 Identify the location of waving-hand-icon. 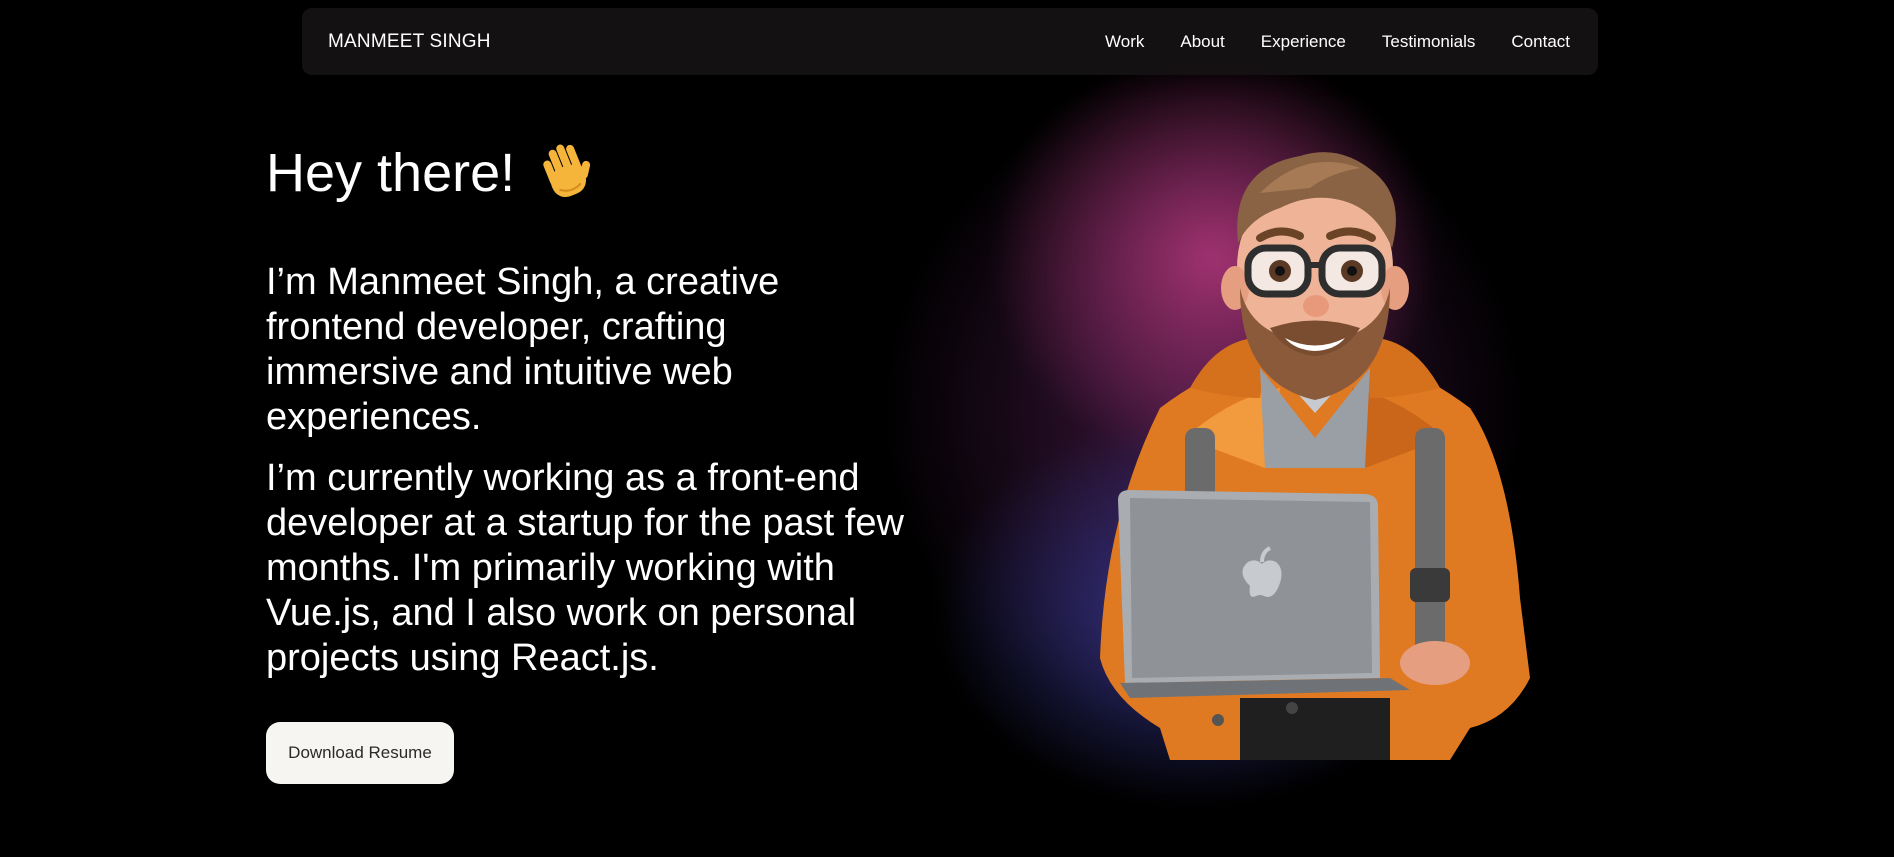
(567, 173).